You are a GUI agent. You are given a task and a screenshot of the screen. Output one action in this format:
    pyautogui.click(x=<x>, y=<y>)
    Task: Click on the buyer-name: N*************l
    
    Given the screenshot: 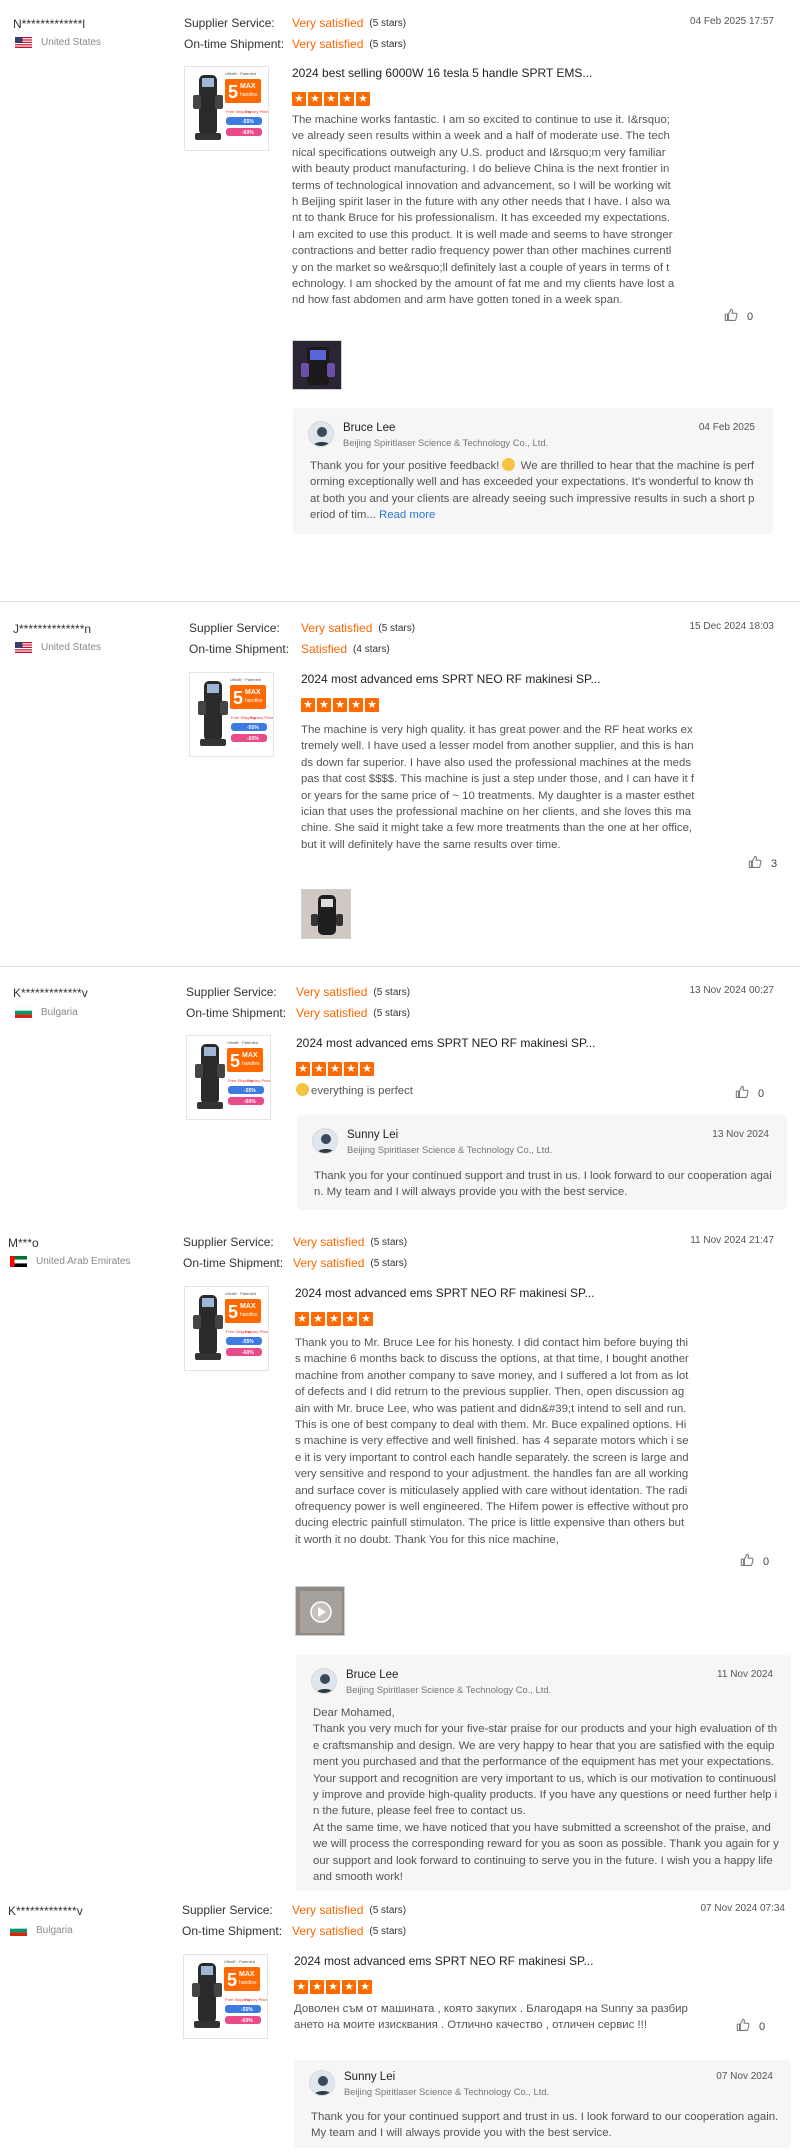 What is the action you would take?
    pyautogui.click(x=49, y=24)
    